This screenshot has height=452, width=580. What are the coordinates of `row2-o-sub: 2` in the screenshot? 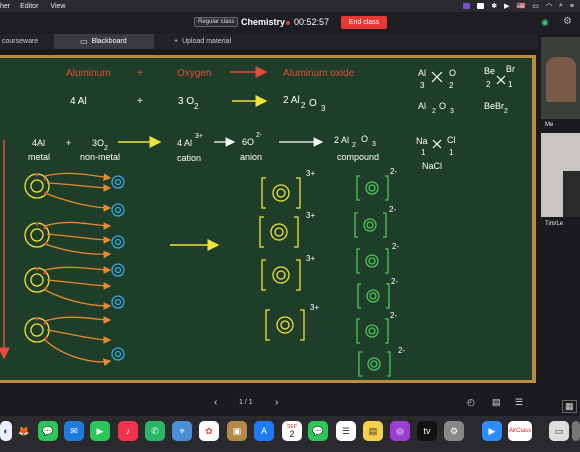 It's located at (196, 106).